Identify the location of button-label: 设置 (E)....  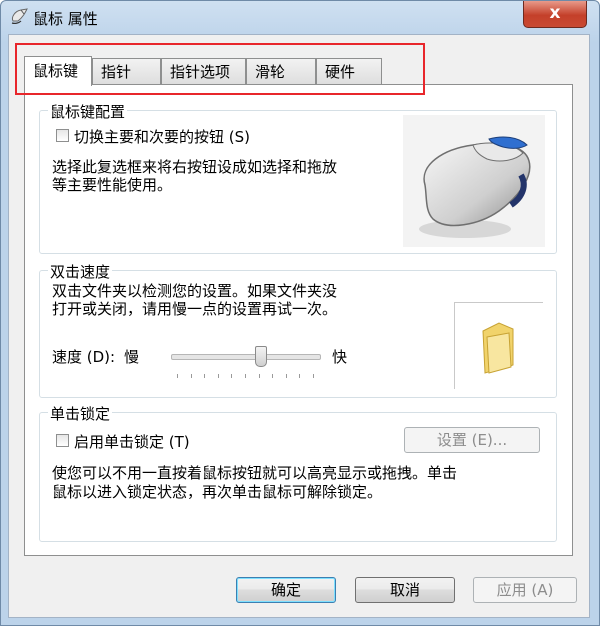
(472, 440).